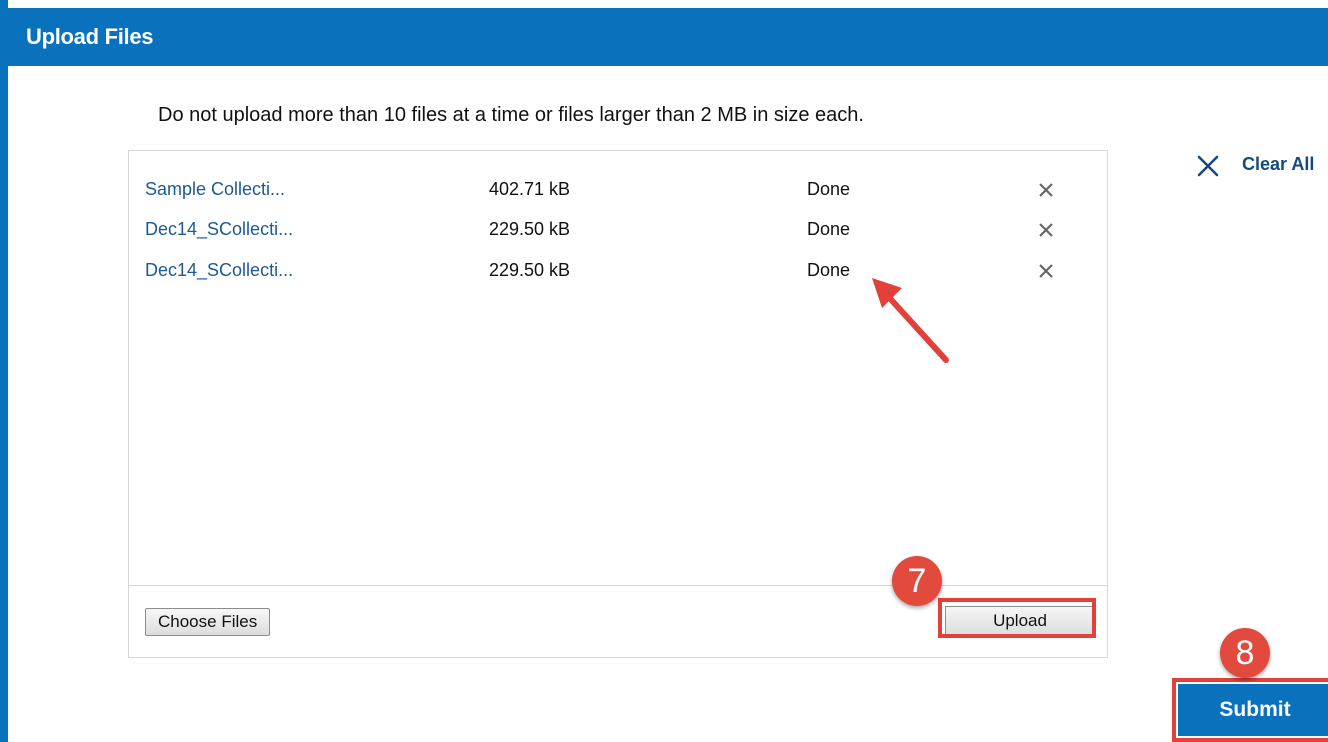 This screenshot has height=742, width=1328. What do you see at coordinates (1020, 621) in the screenshot?
I see `upload-button: Upload` at bounding box center [1020, 621].